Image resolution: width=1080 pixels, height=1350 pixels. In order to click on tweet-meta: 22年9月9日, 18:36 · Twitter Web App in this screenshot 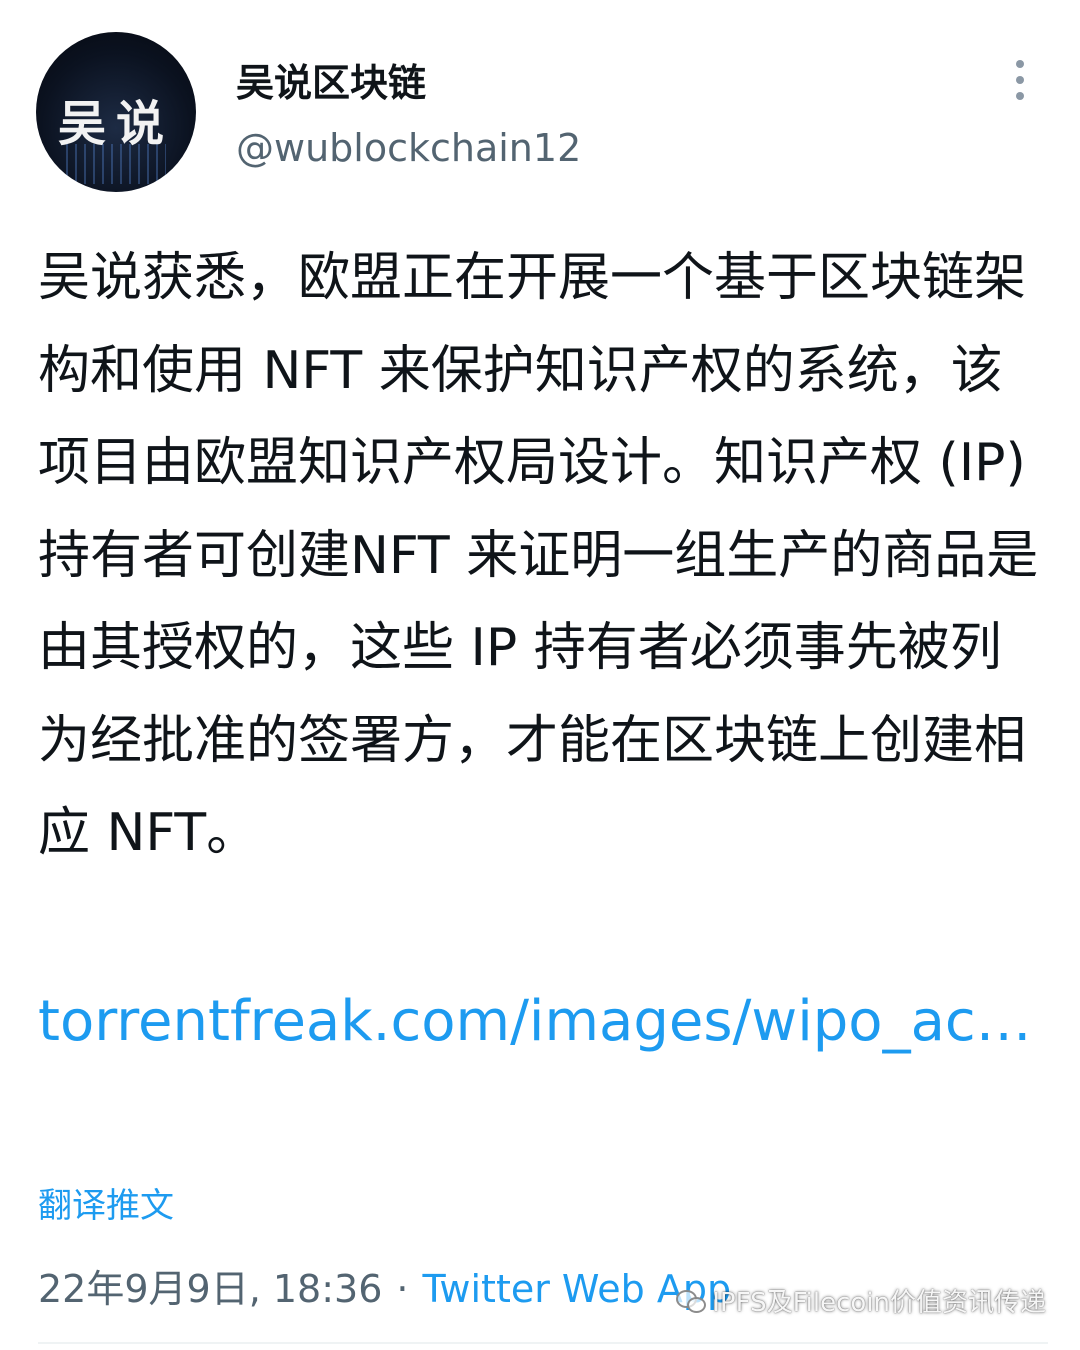, I will do `click(384, 1285)`.